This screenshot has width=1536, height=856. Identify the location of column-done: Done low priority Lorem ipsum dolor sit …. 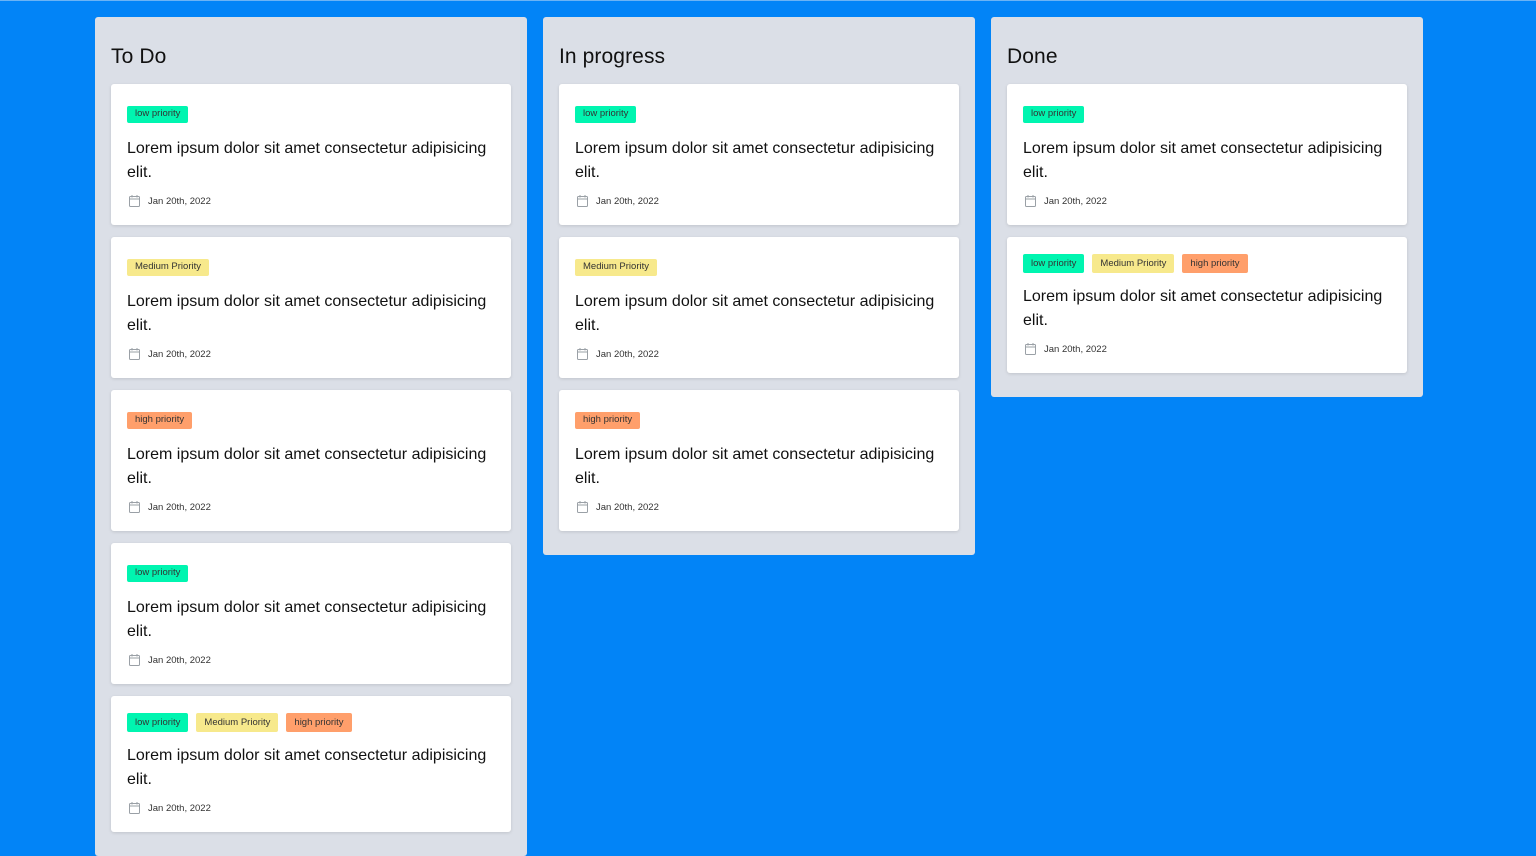
(1207, 207).